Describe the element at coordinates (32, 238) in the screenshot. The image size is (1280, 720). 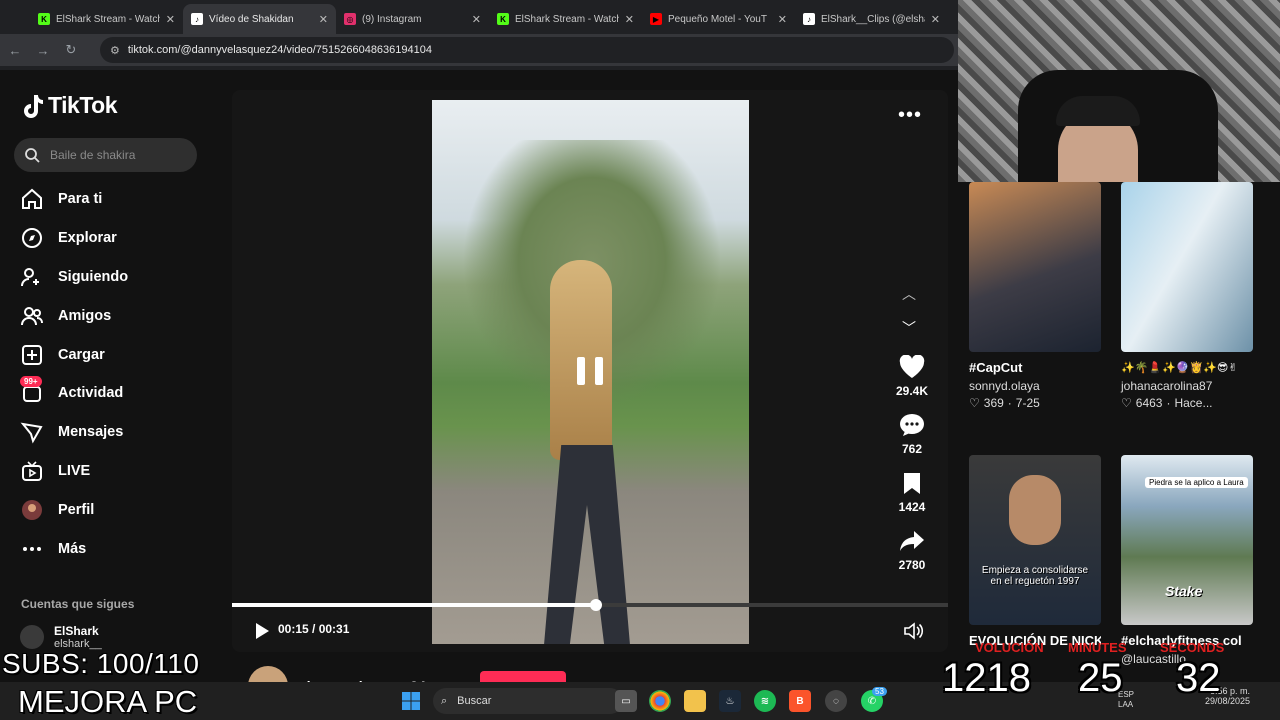
I see `compass-icon` at that location.